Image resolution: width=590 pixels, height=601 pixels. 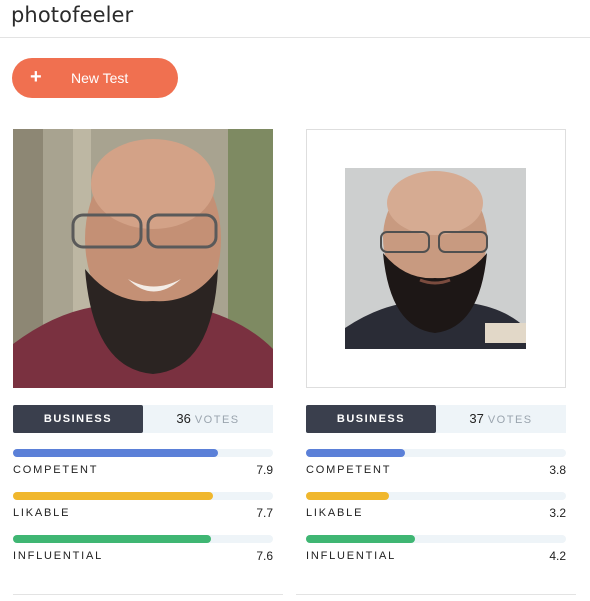 I want to click on metric-score: 3.2, so click(x=557, y=513).